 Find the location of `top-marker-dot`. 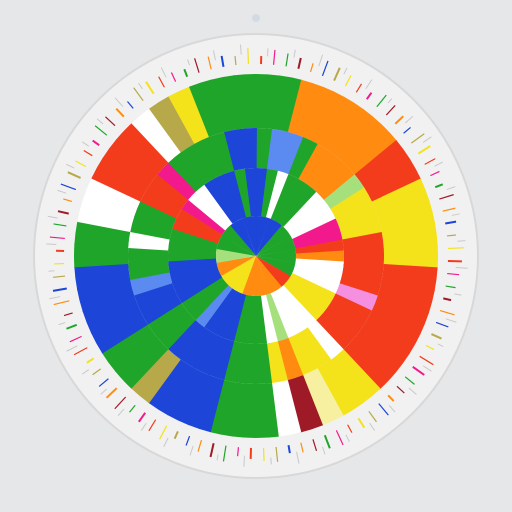

top-marker-dot is located at coordinates (256, 18).